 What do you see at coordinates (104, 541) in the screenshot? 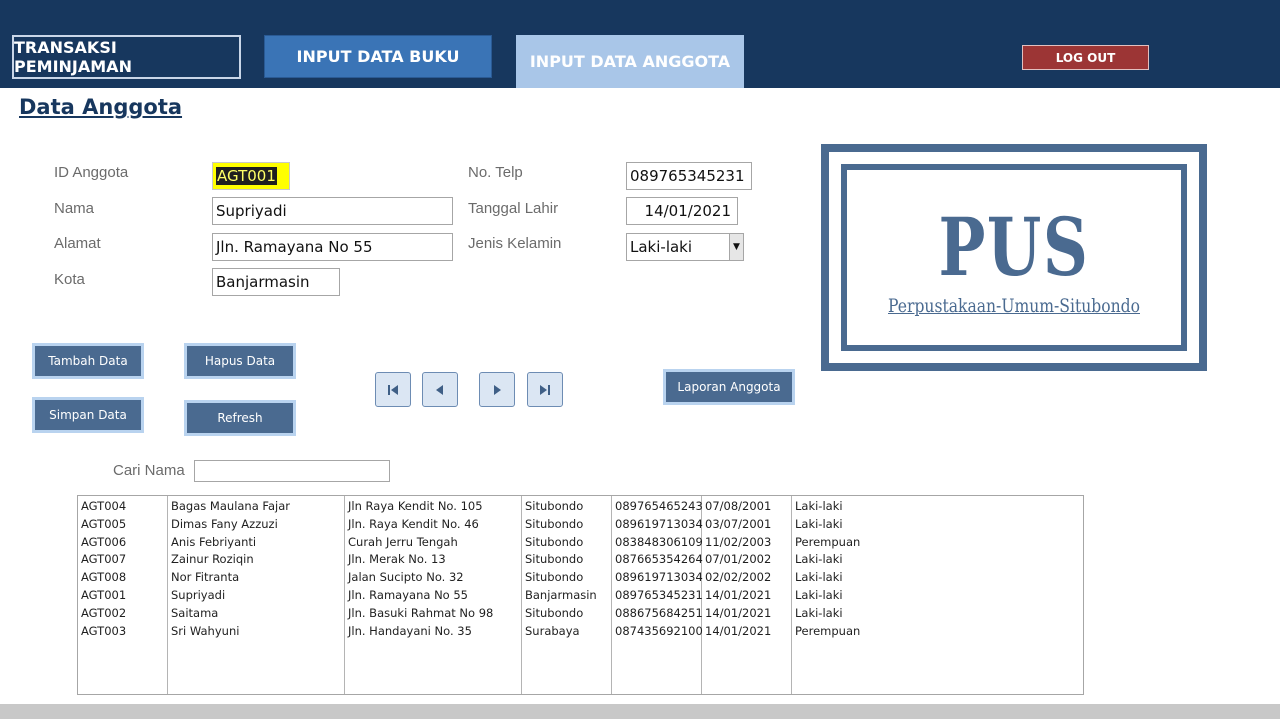
I see `list-cell-id: AGT006` at bounding box center [104, 541].